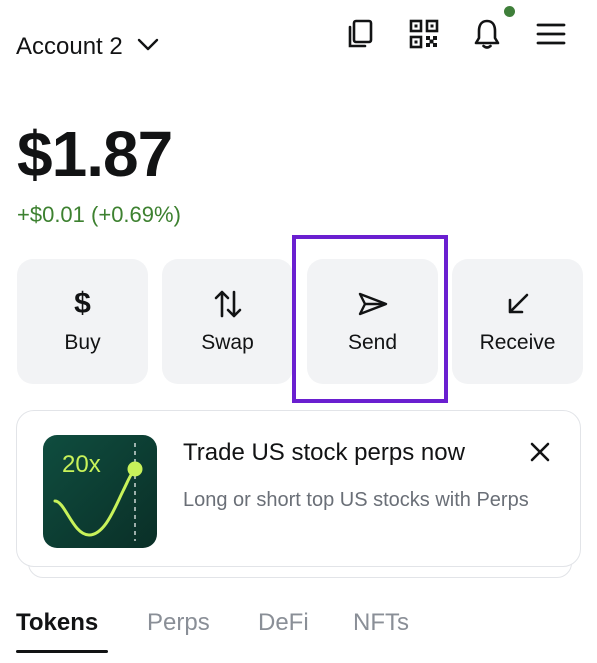 The width and height of the screenshot is (597, 663). I want to click on leverage-badge: 20x, so click(81, 464).